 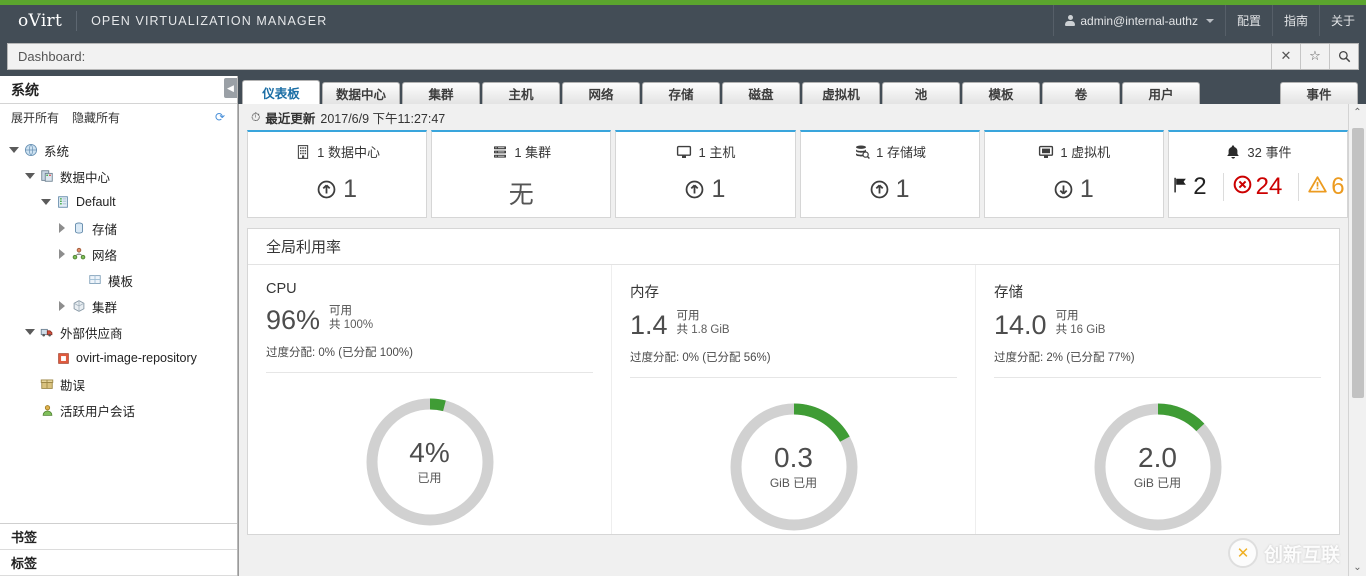 What do you see at coordinates (63, 202) in the screenshot?
I see `cluster-stack-icon` at bounding box center [63, 202].